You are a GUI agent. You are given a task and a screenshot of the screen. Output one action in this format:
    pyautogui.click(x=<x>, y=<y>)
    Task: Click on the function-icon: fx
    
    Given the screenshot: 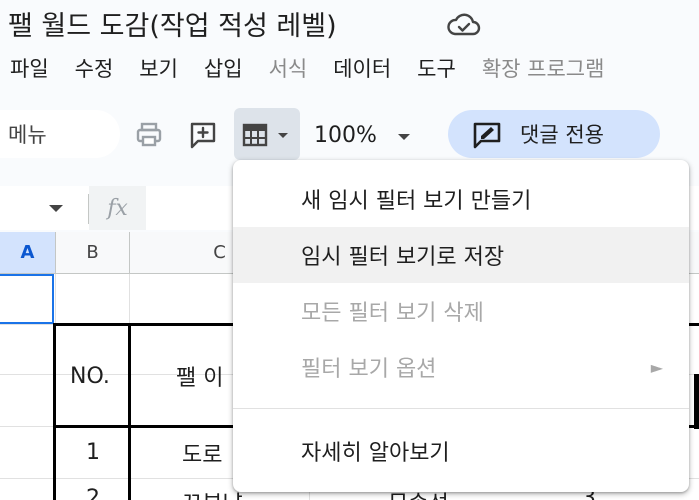 What is the action you would take?
    pyautogui.click(x=117, y=208)
    